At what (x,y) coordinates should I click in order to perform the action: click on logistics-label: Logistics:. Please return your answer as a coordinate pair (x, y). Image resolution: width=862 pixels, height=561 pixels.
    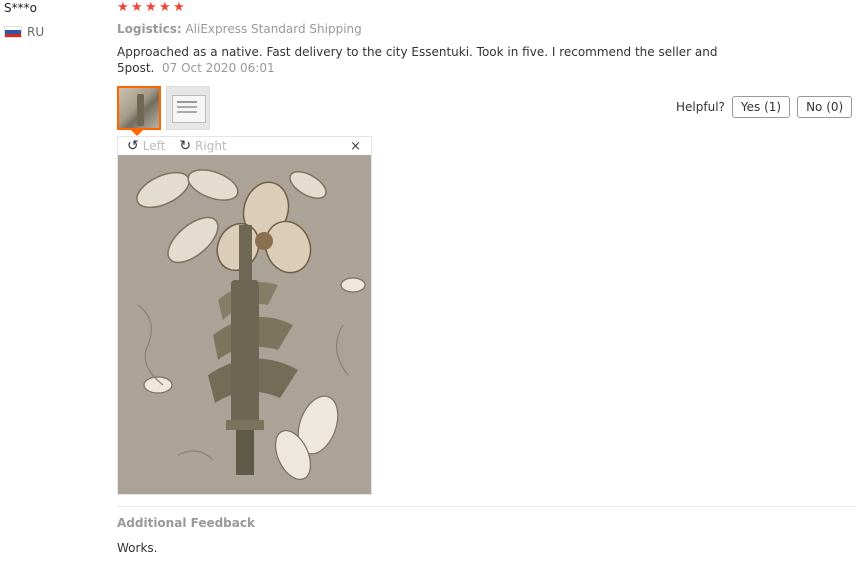
    Looking at the image, I should click on (149, 29).